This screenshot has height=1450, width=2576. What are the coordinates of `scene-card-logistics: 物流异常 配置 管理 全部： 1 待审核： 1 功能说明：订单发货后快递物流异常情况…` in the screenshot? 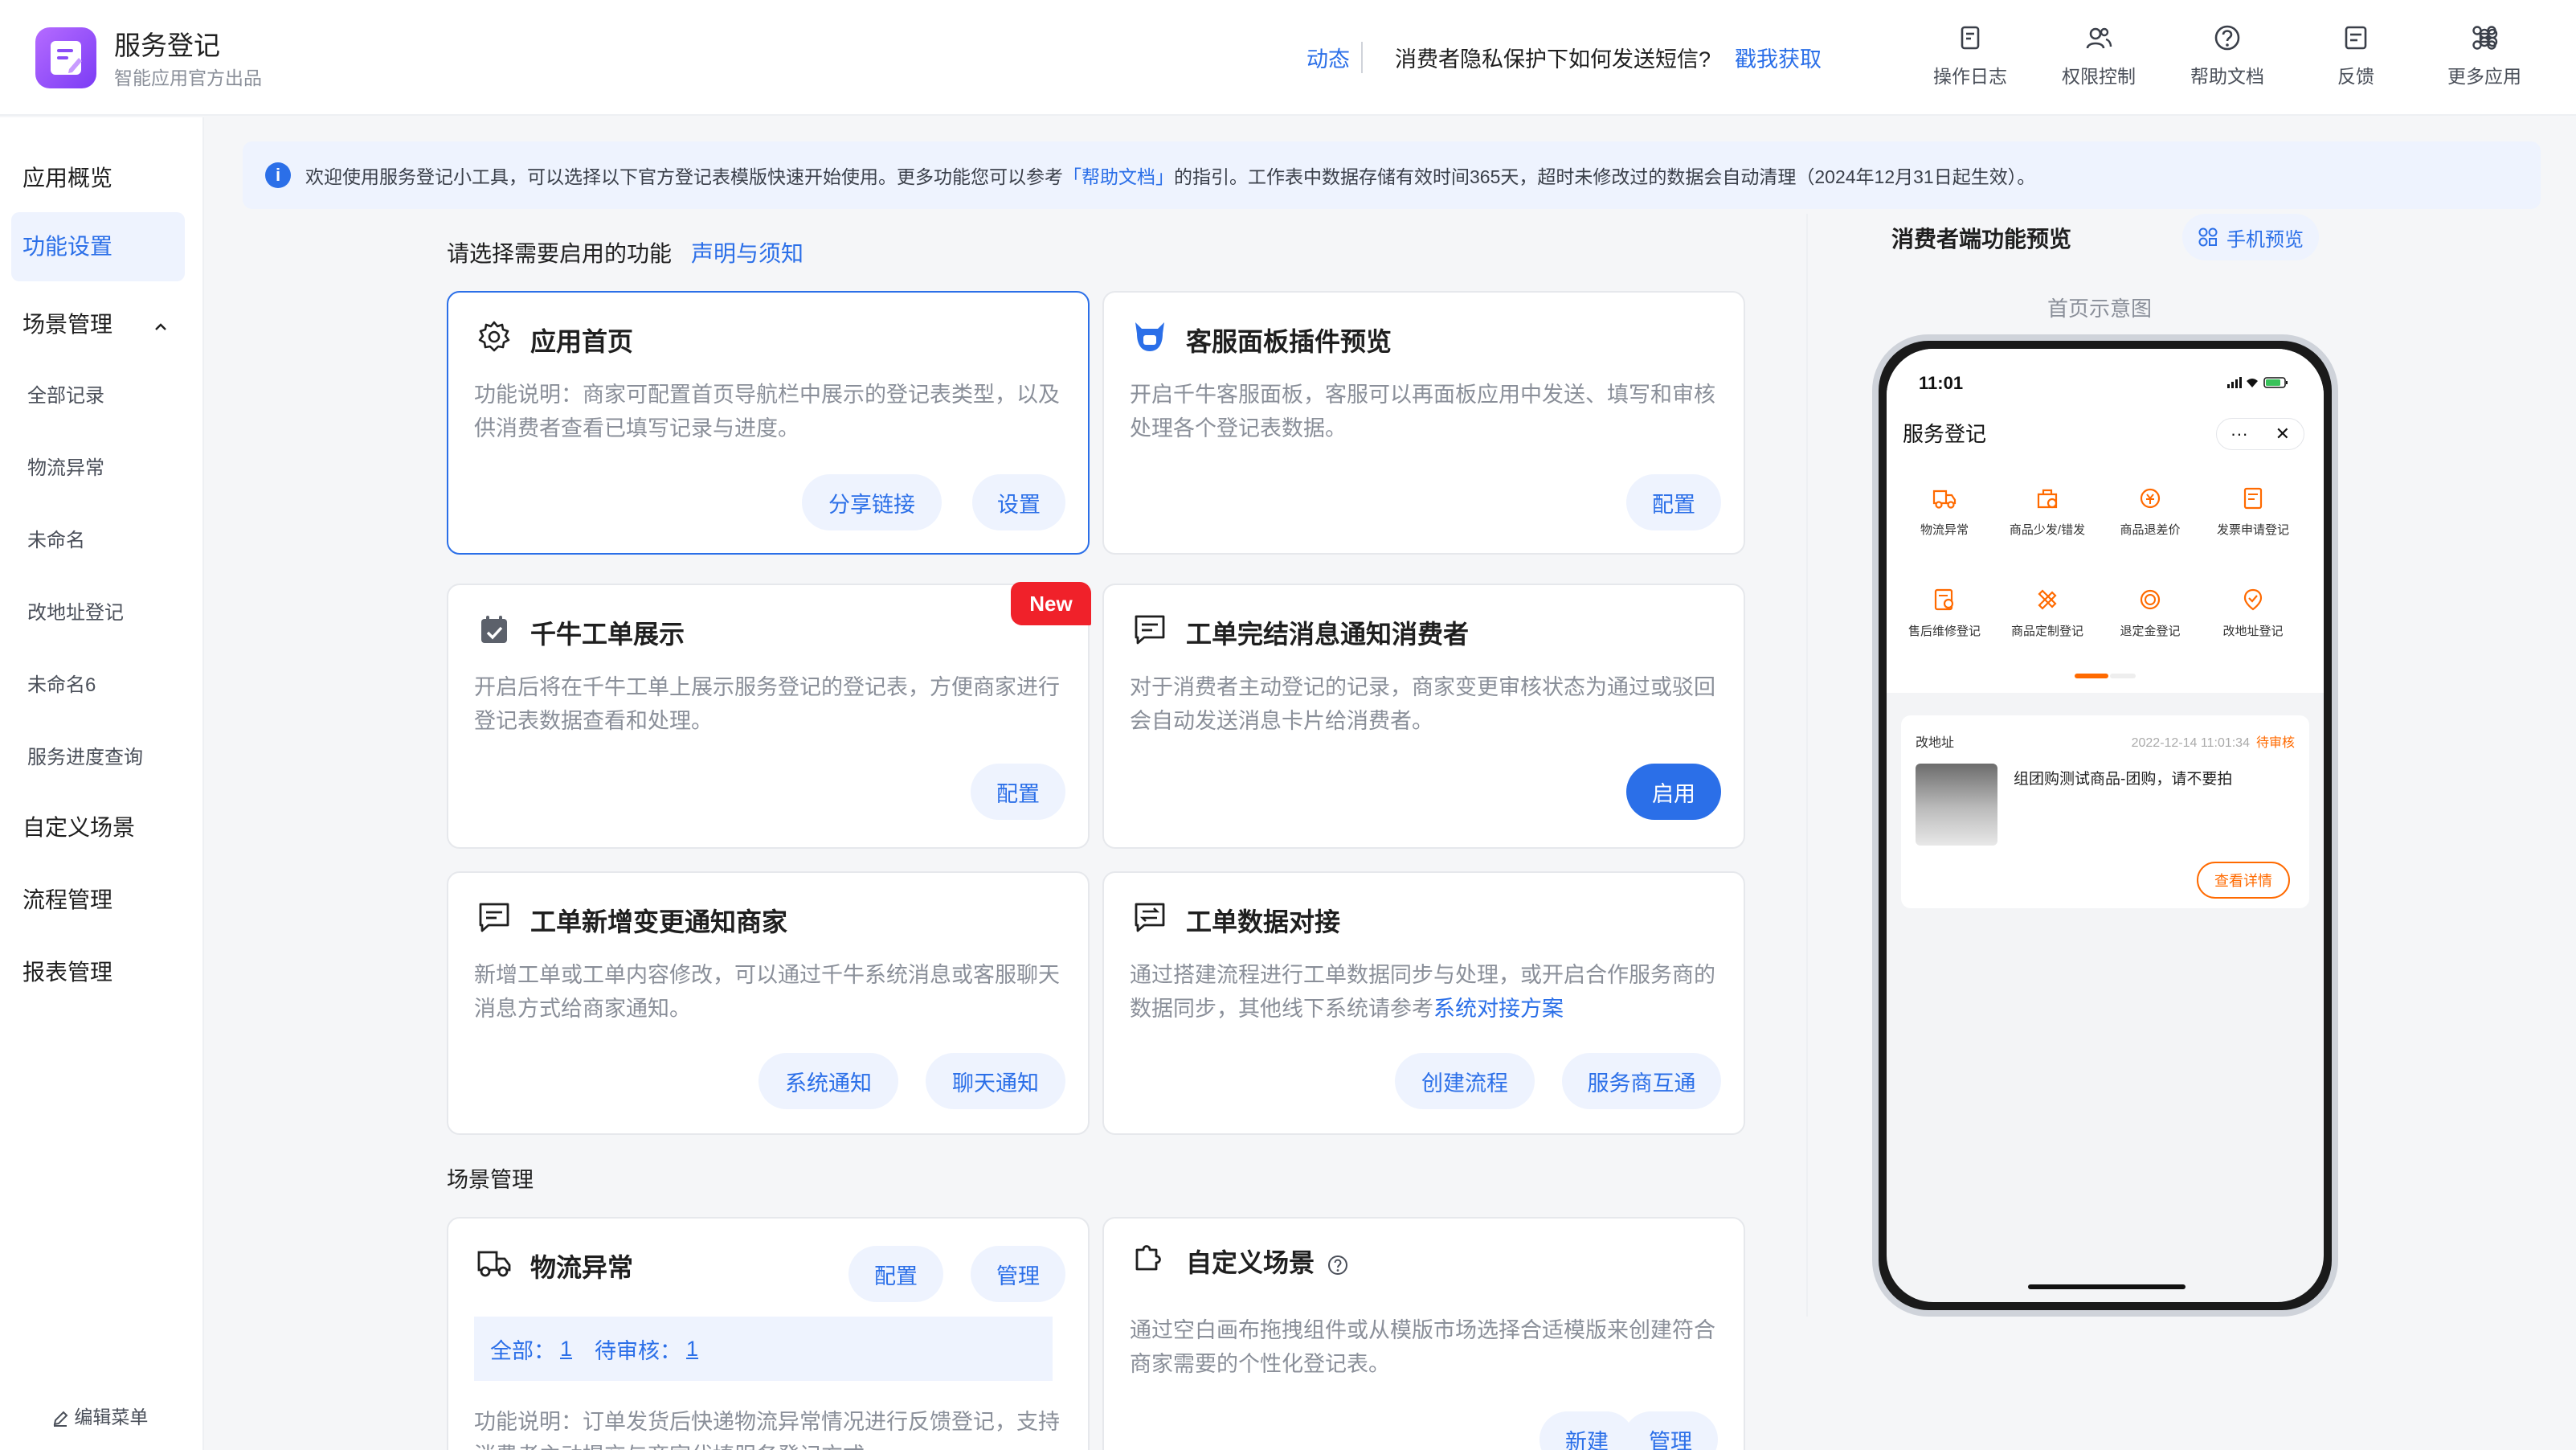 It's located at (769, 1333).